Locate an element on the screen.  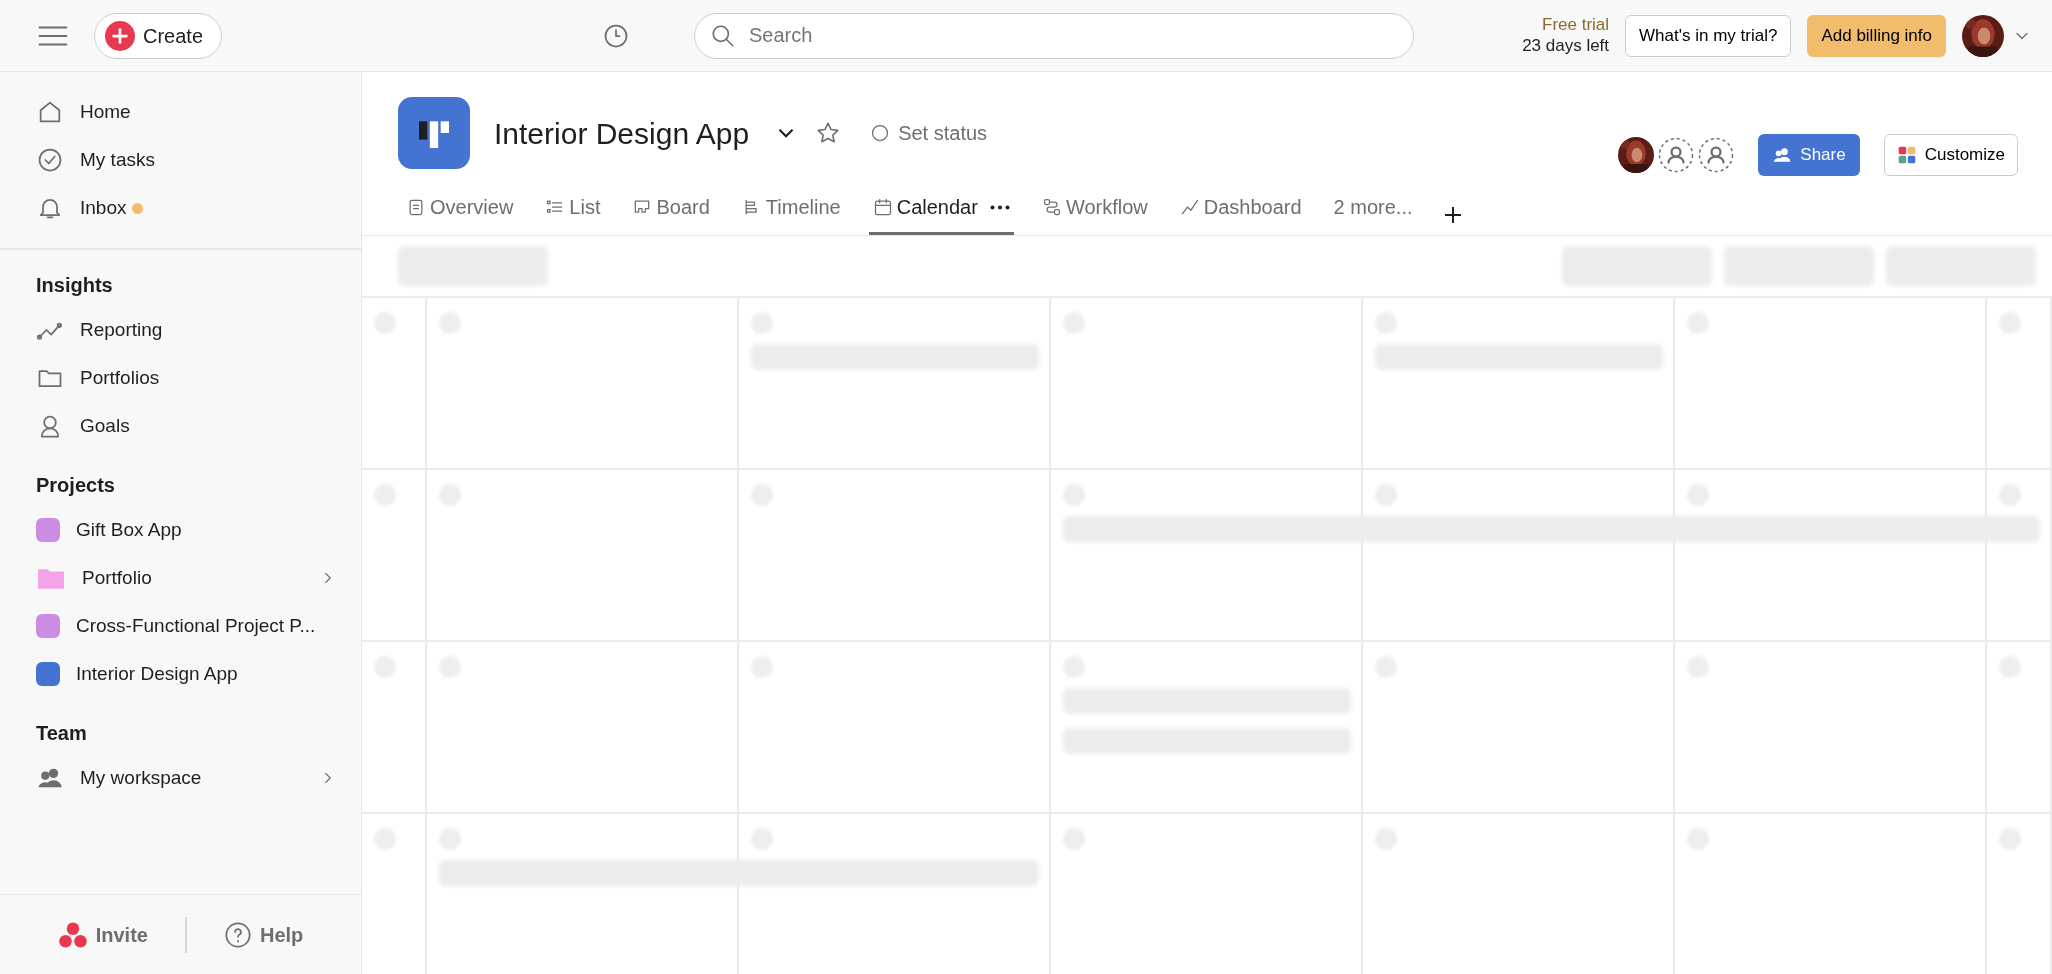
tab: Timeline is located at coordinates (791, 210).